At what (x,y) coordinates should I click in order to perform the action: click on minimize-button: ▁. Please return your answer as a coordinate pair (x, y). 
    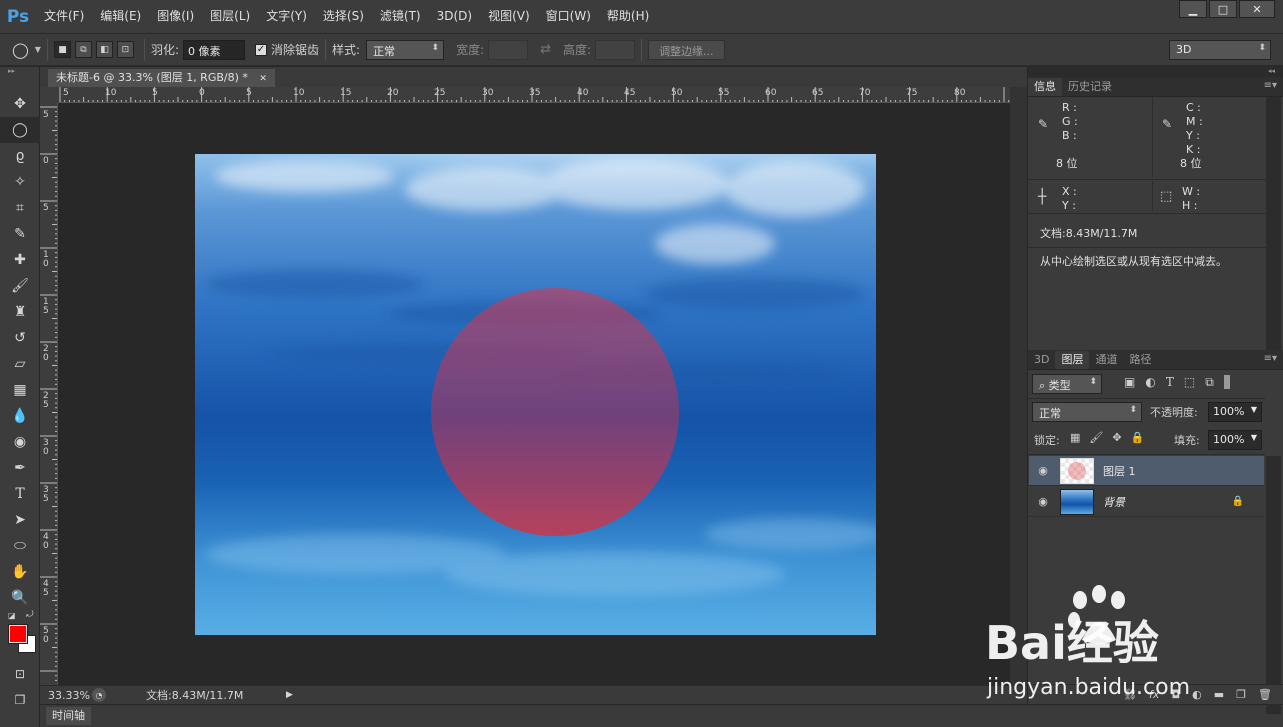
    Looking at the image, I should click on (1193, 9).